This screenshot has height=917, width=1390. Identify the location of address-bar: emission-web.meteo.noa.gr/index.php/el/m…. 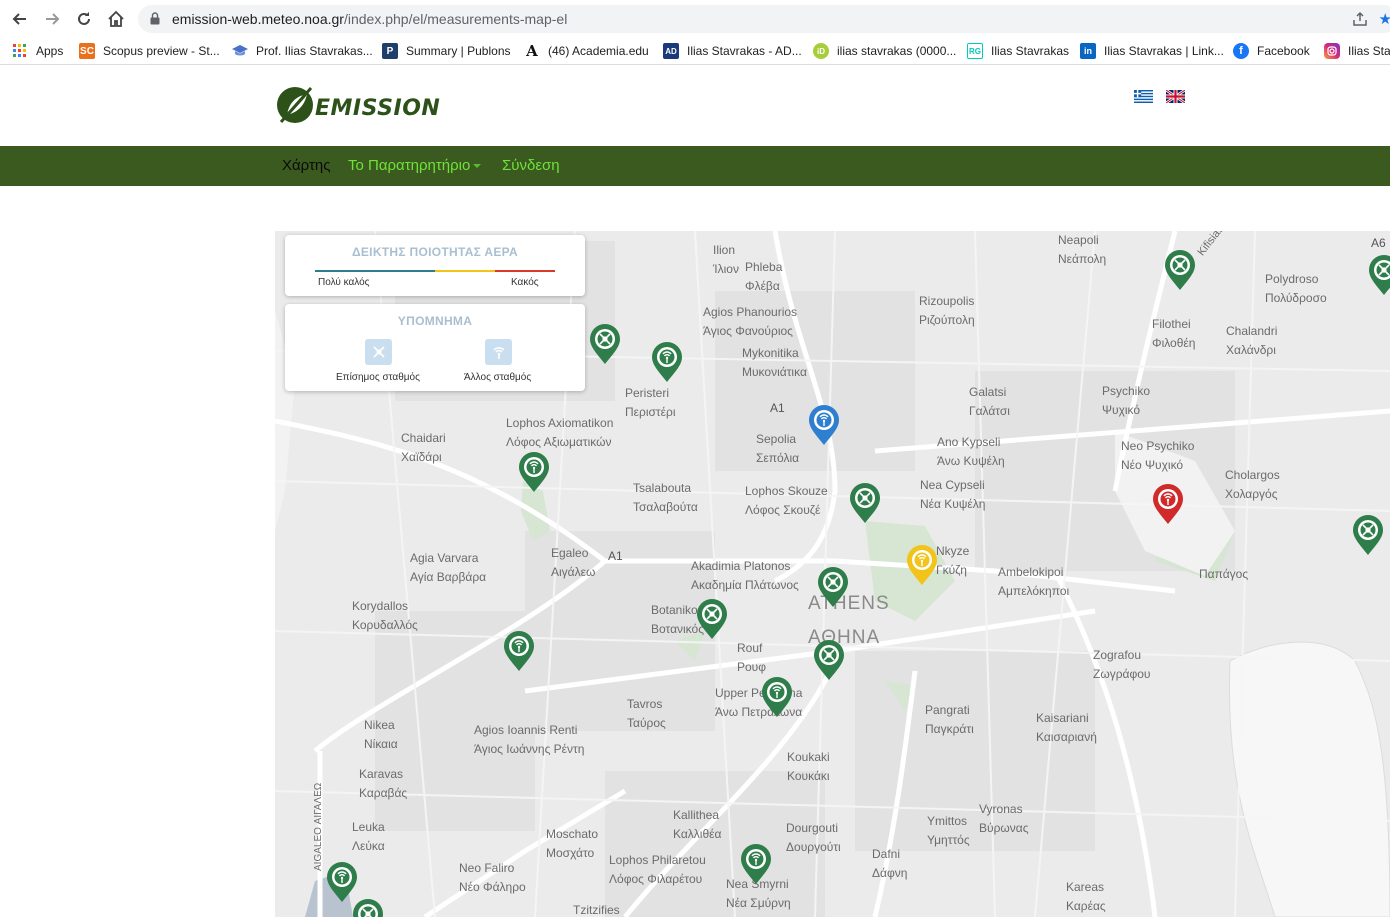
(764, 19).